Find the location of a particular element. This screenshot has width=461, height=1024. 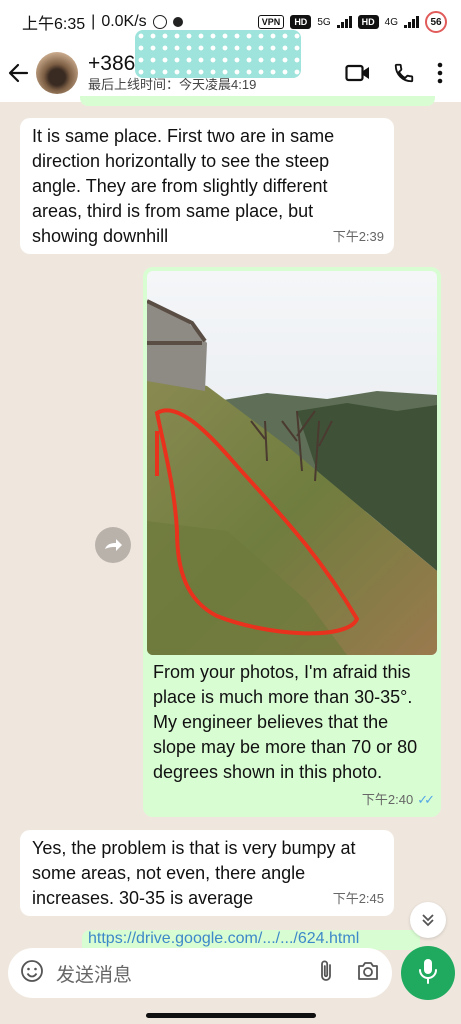

mic-icon is located at coordinates (428, 973).